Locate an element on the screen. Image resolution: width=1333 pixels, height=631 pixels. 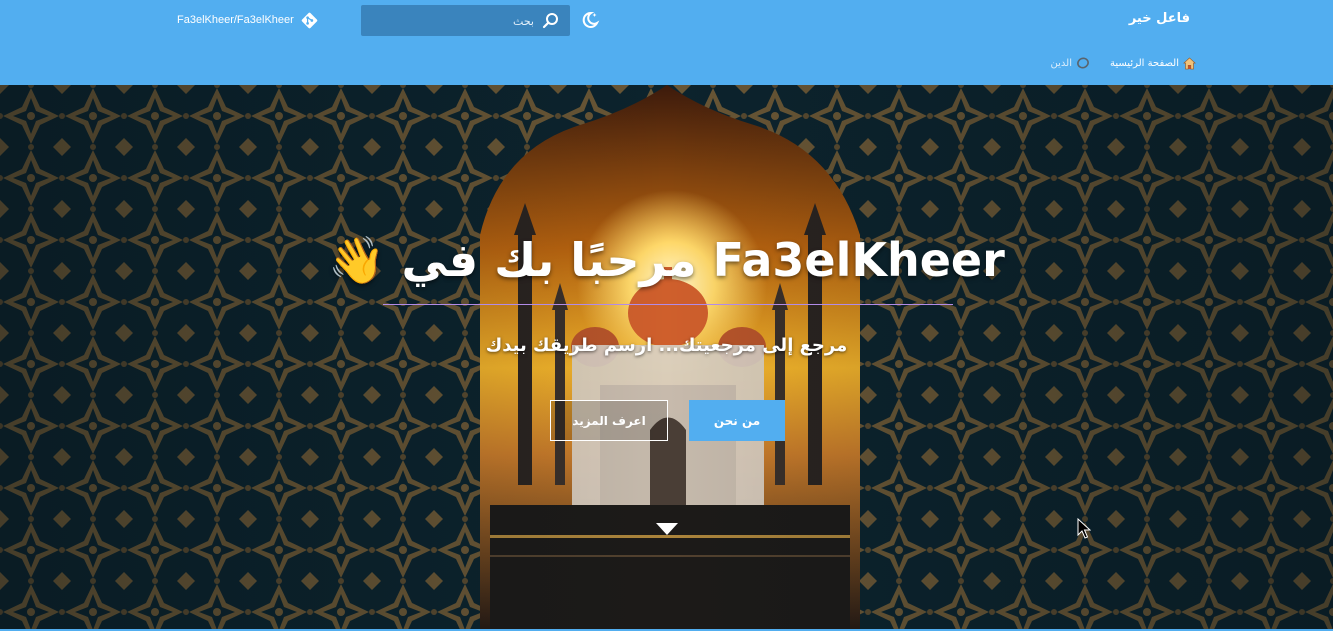
search-box is located at coordinates (465, 21).